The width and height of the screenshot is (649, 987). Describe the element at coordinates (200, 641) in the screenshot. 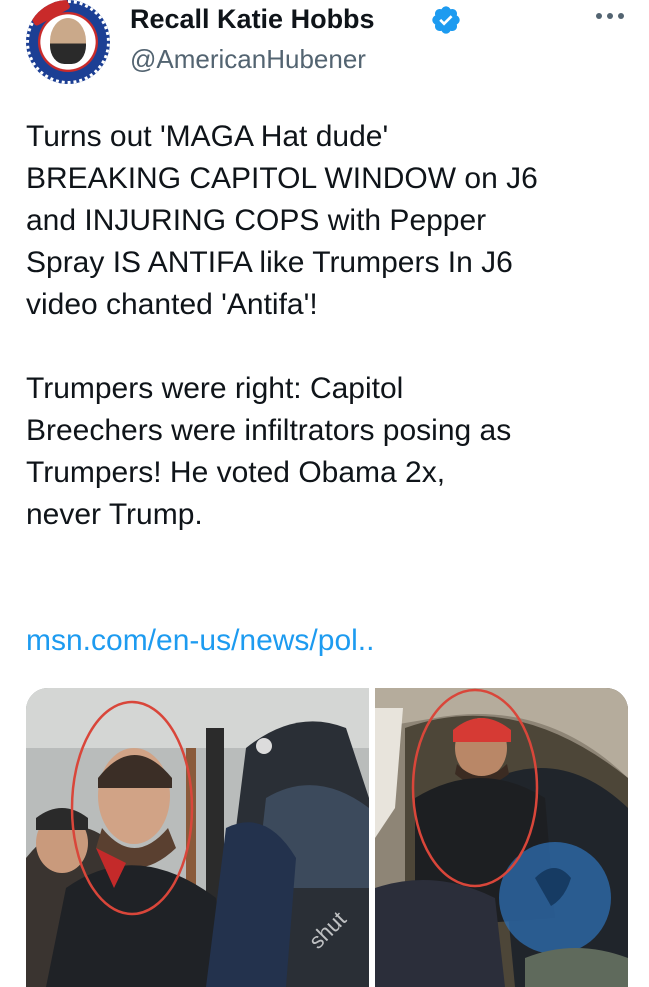

I see `tweet-link: msn.com/en-us/news/pol..` at that location.